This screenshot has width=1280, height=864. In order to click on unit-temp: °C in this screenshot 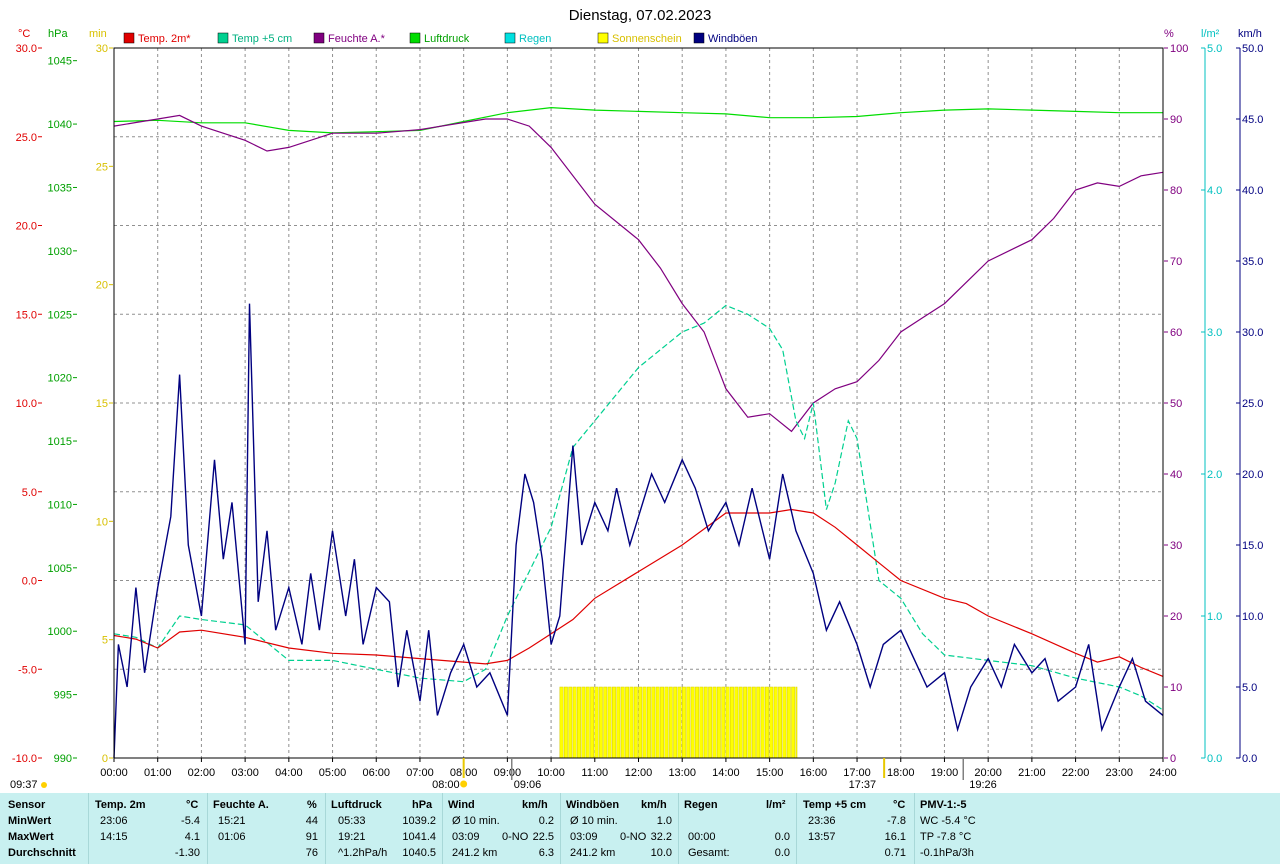, I will do `click(24, 34)`.